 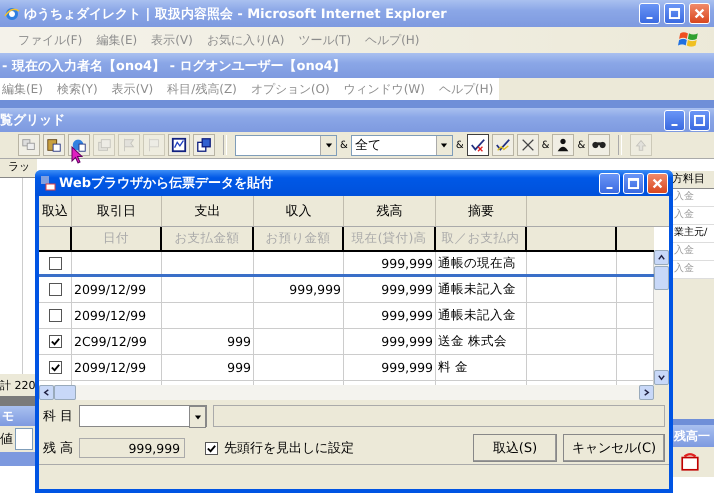 I want to click on globe-icon, so click(x=79, y=145).